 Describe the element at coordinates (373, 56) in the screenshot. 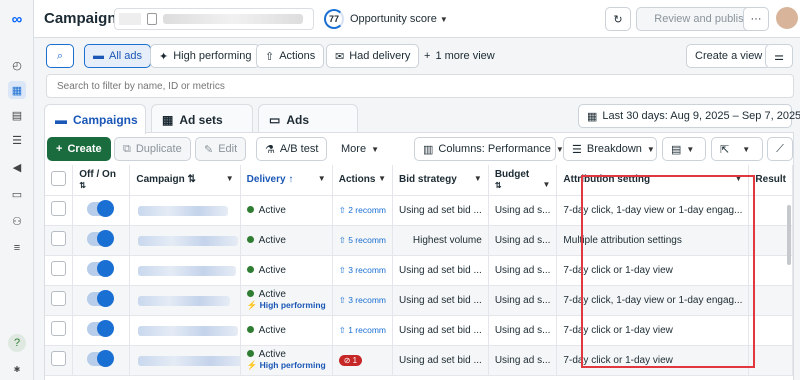

I see `view-had-delivery: ✉ Had delivery` at that location.